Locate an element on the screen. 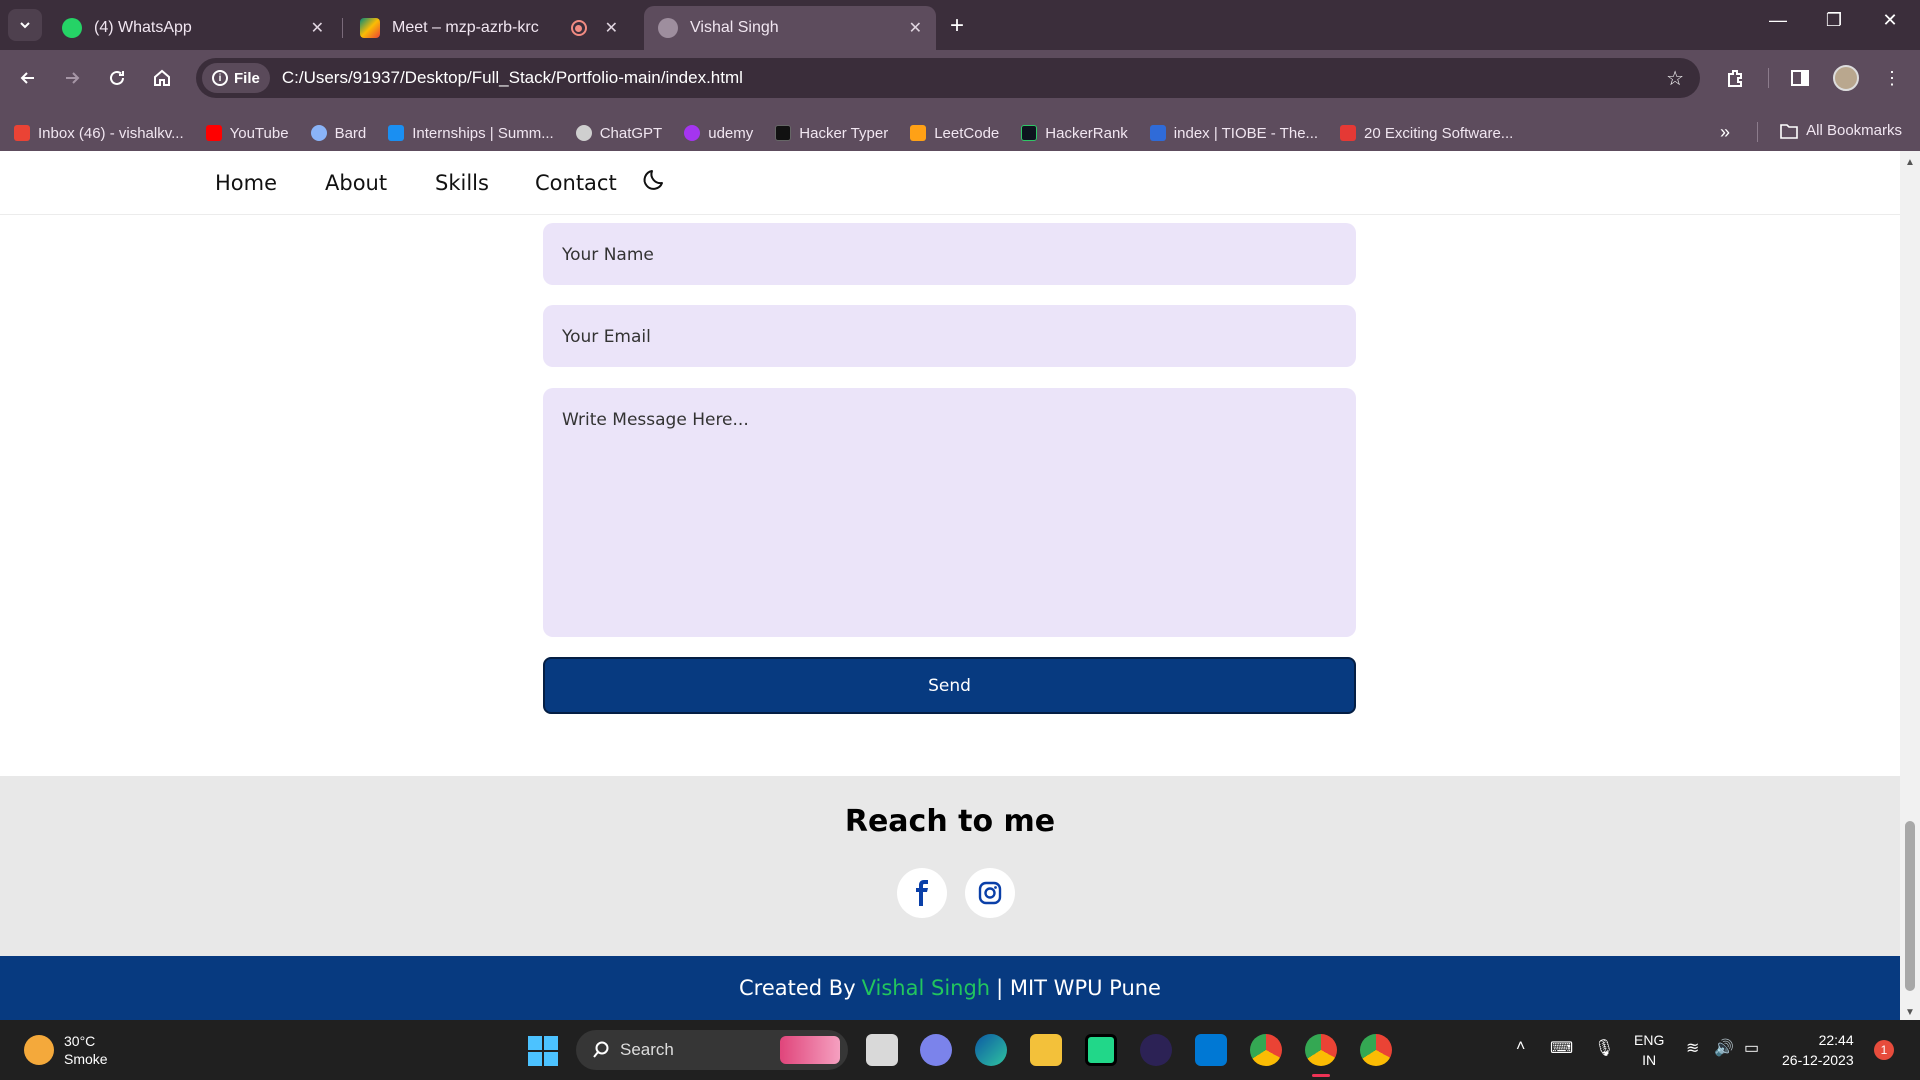 The height and width of the screenshot is (1080, 1920). weather-widget: 30°C Smoke is located at coordinates (66, 1050).